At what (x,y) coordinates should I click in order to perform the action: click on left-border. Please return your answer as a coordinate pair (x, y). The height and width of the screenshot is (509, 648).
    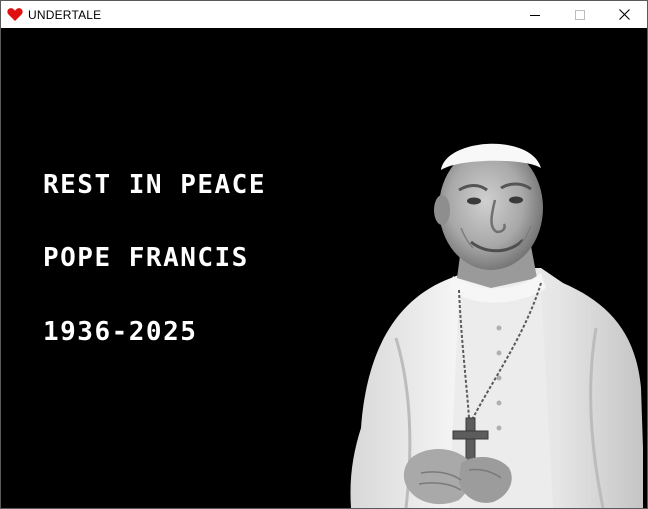
    Looking at the image, I should click on (3, 268).